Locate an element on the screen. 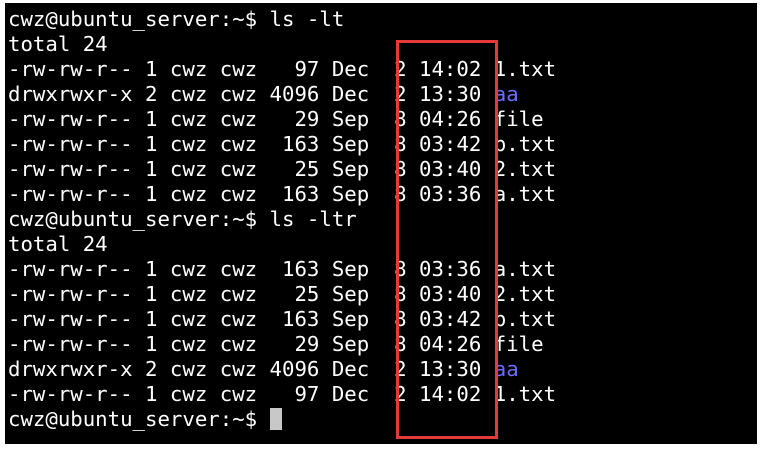  text-cursor is located at coordinates (275, 419).